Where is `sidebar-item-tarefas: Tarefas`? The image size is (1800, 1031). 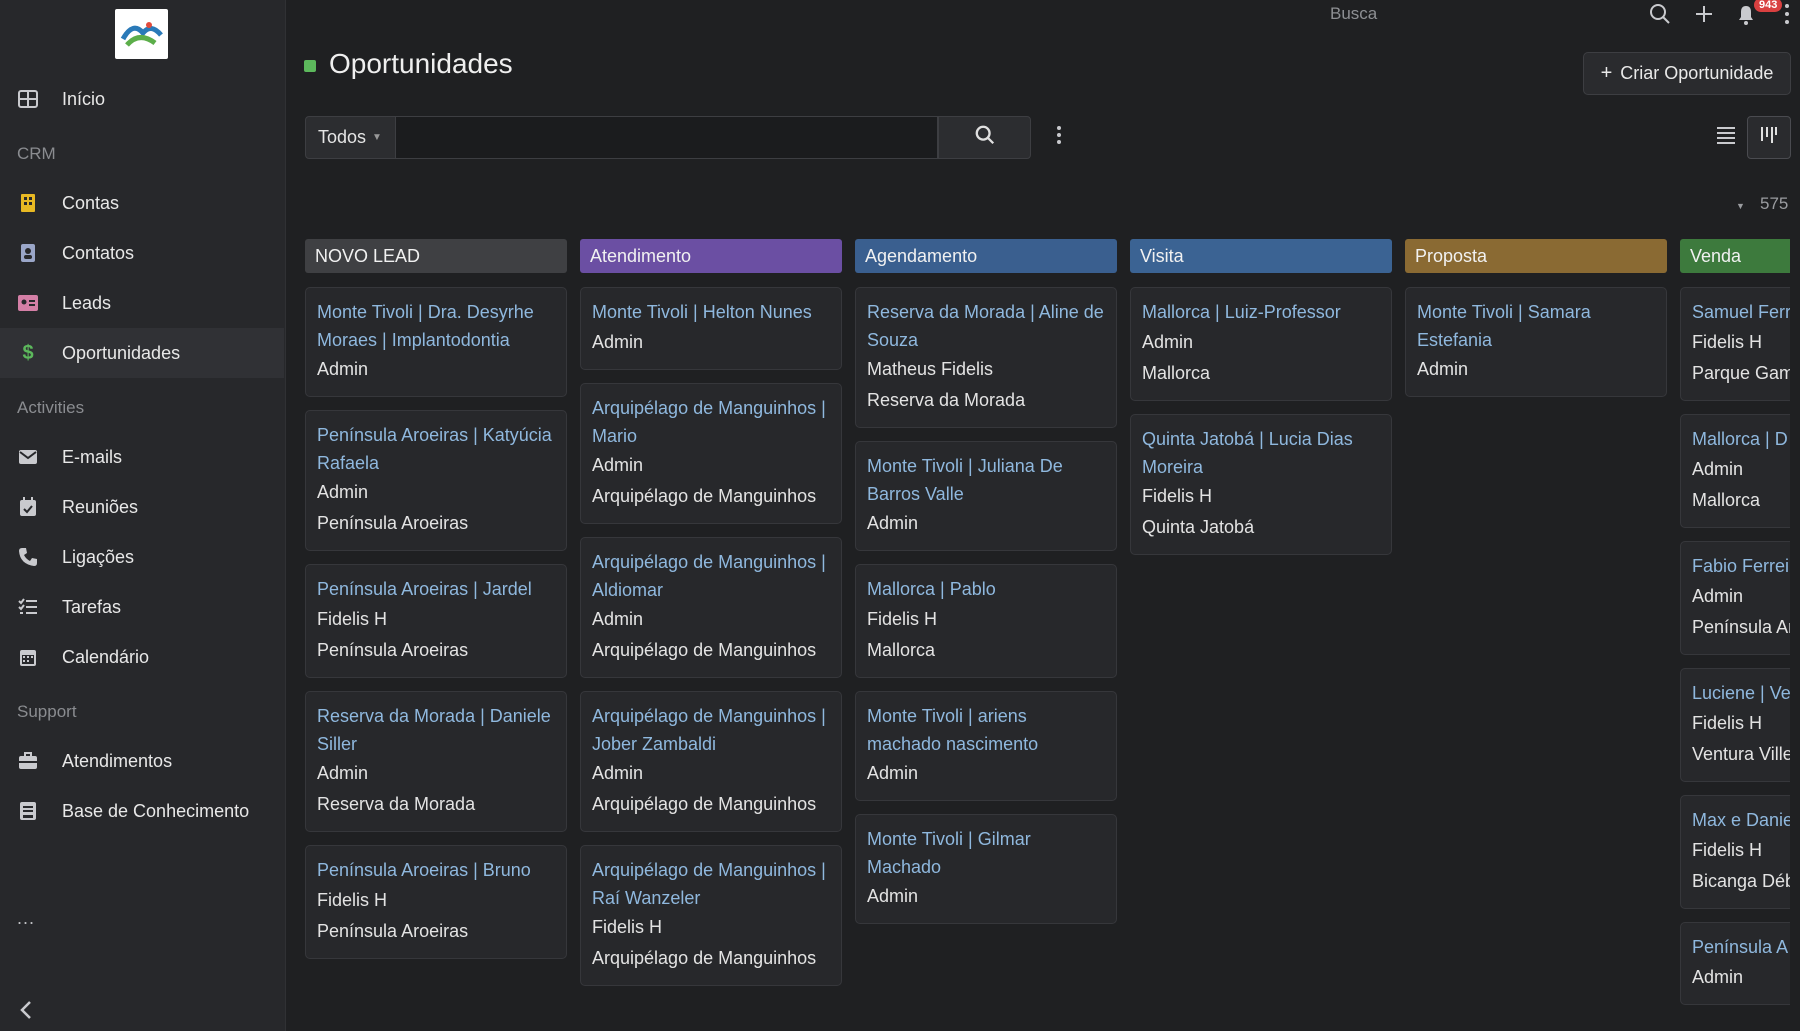
sidebar-item-tarefas: Tarefas is located at coordinates (142, 607).